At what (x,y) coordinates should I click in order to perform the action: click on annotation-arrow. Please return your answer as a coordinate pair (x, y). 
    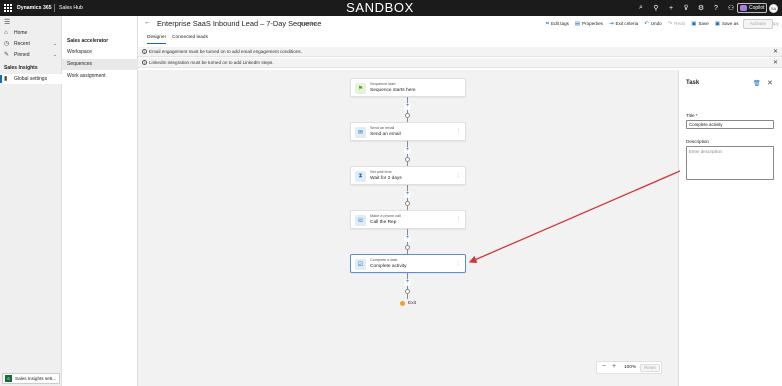
    Looking at the image, I should click on (574, 216).